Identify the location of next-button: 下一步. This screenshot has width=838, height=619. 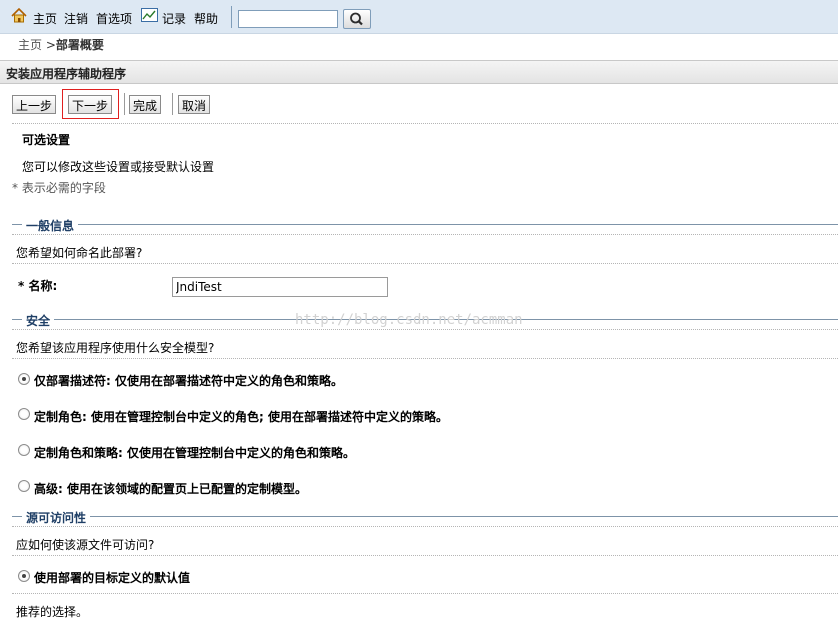
(90, 104).